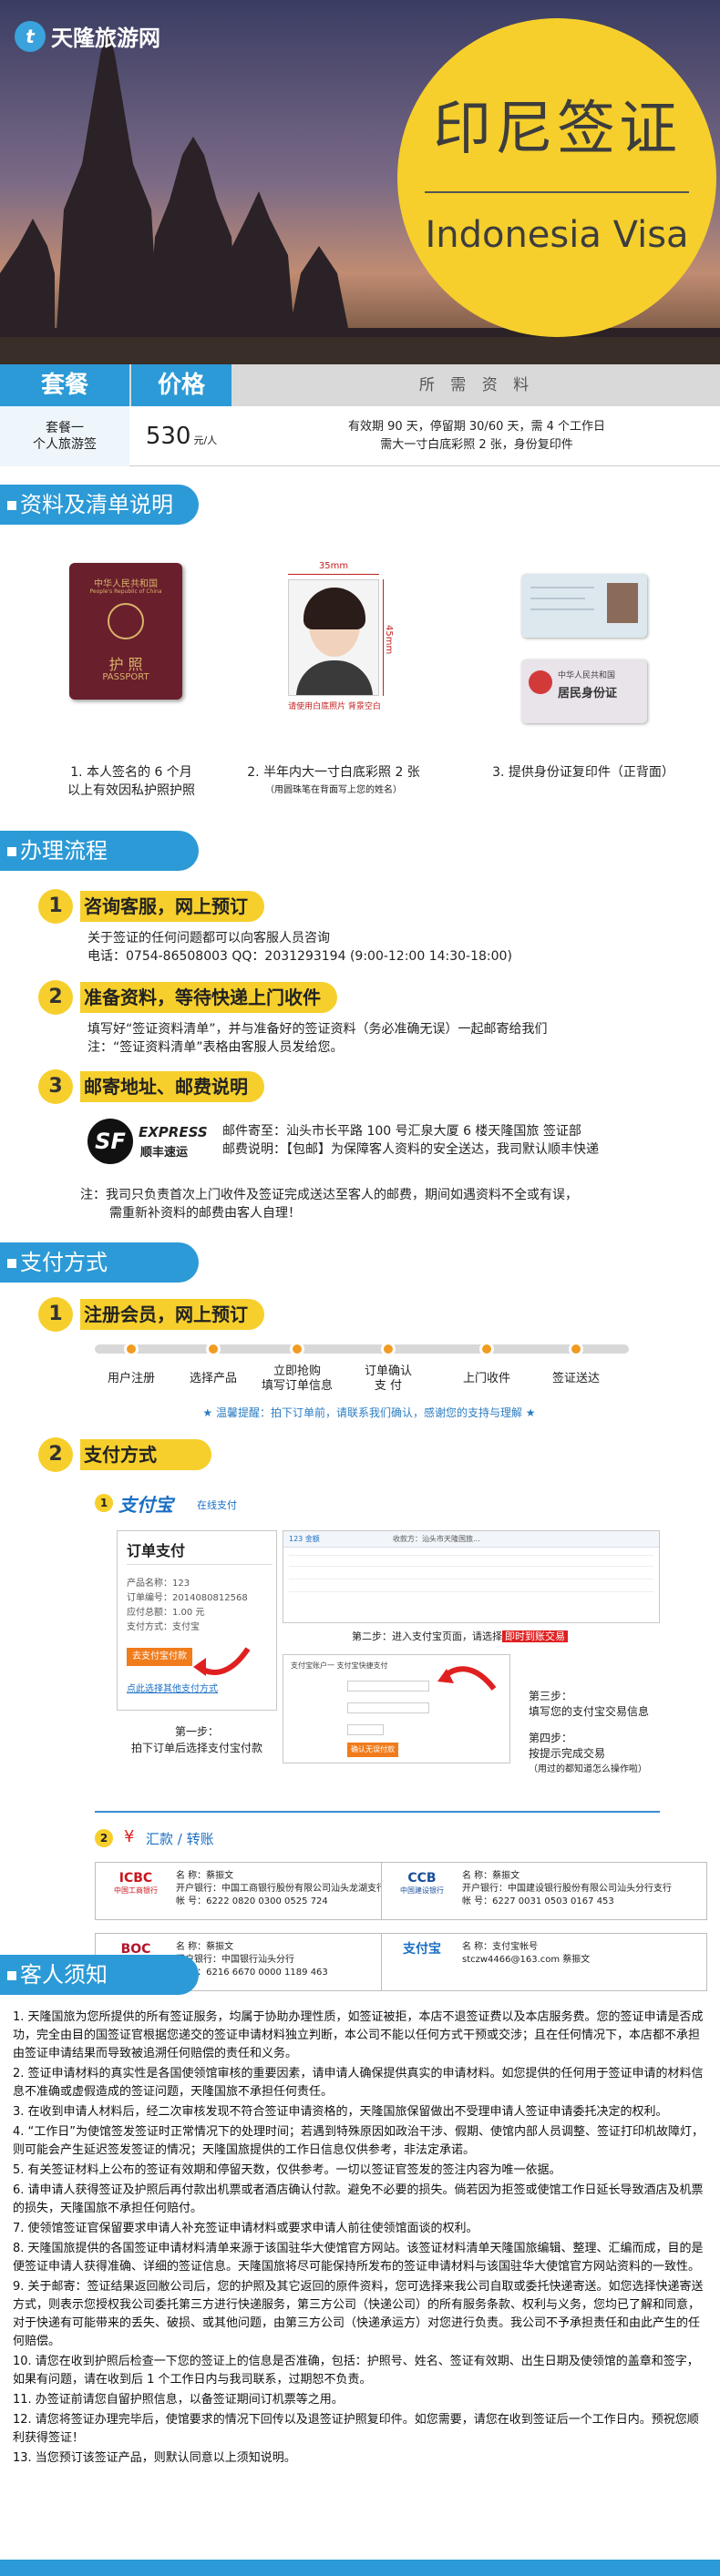 The height and width of the screenshot is (2576, 720). Describe the element at coordinates (575, 1378) in the screenshot. I see `flow-step-deliver: 签证送达` at that location.